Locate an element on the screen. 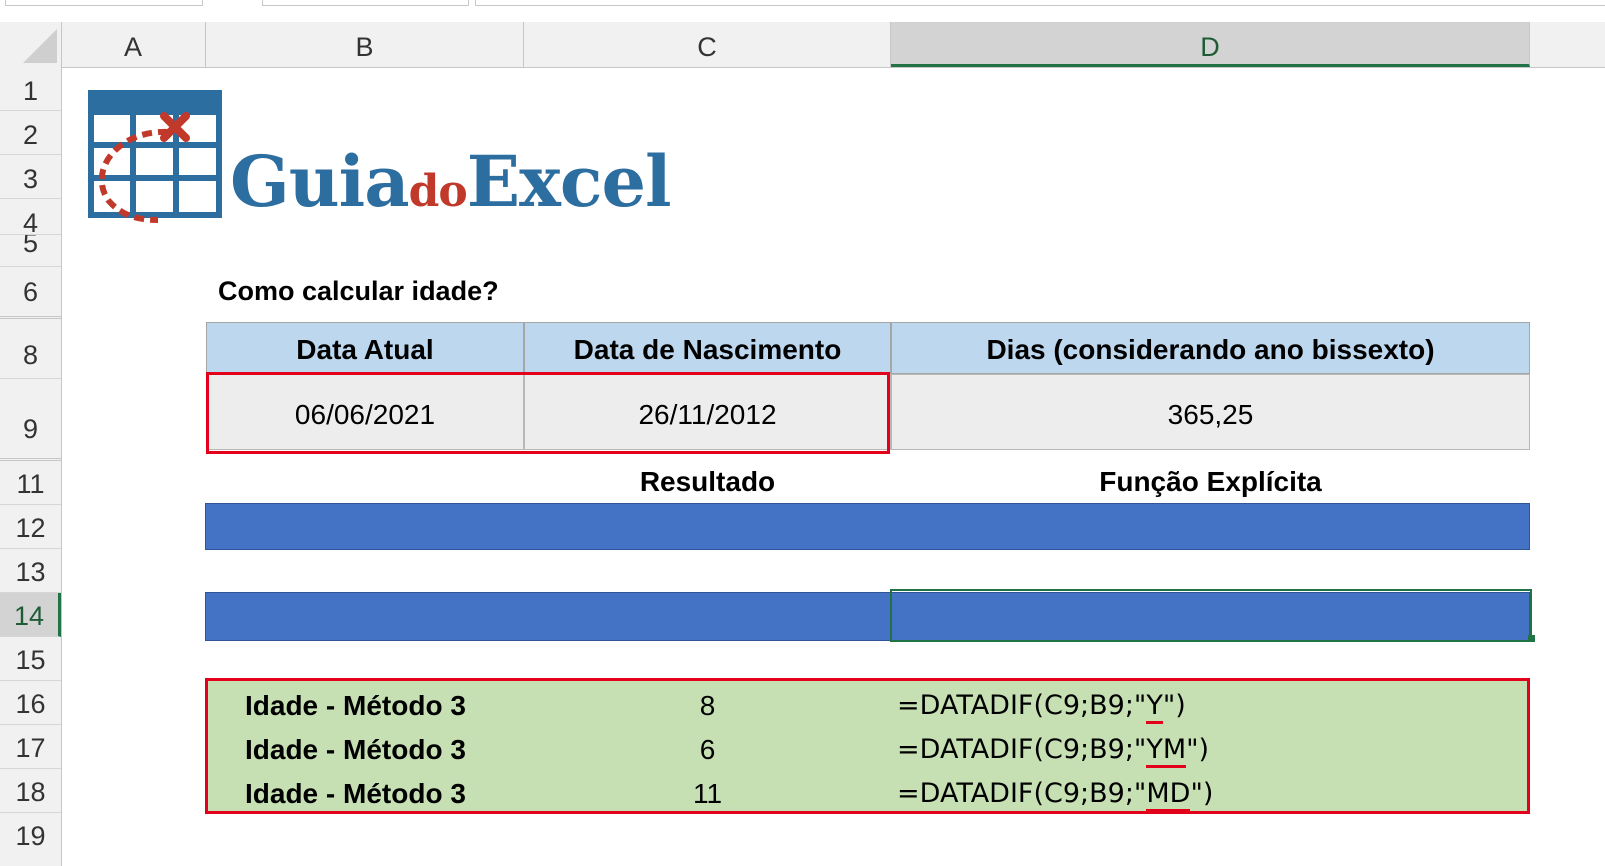 This screenshot has width=1605, height=866. logo-wordmark: GuiadoExcel is located at coordinates (451, 181).